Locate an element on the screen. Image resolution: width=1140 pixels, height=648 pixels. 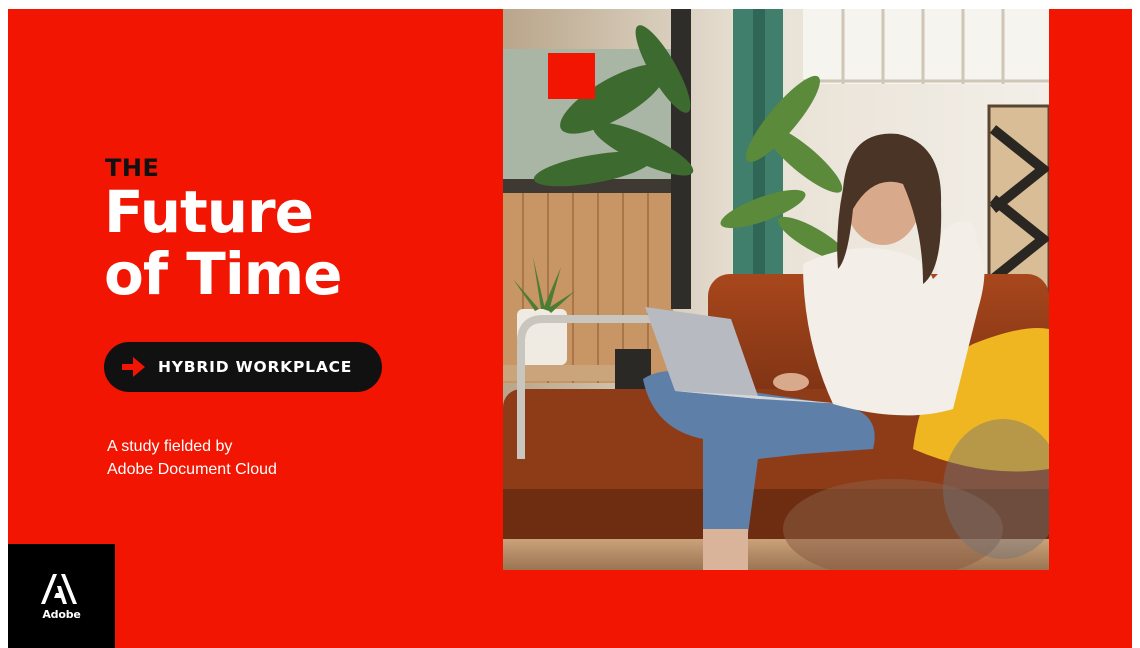
tag-label: HYBRID WORKPLACE is located at coordinates (255, 367).